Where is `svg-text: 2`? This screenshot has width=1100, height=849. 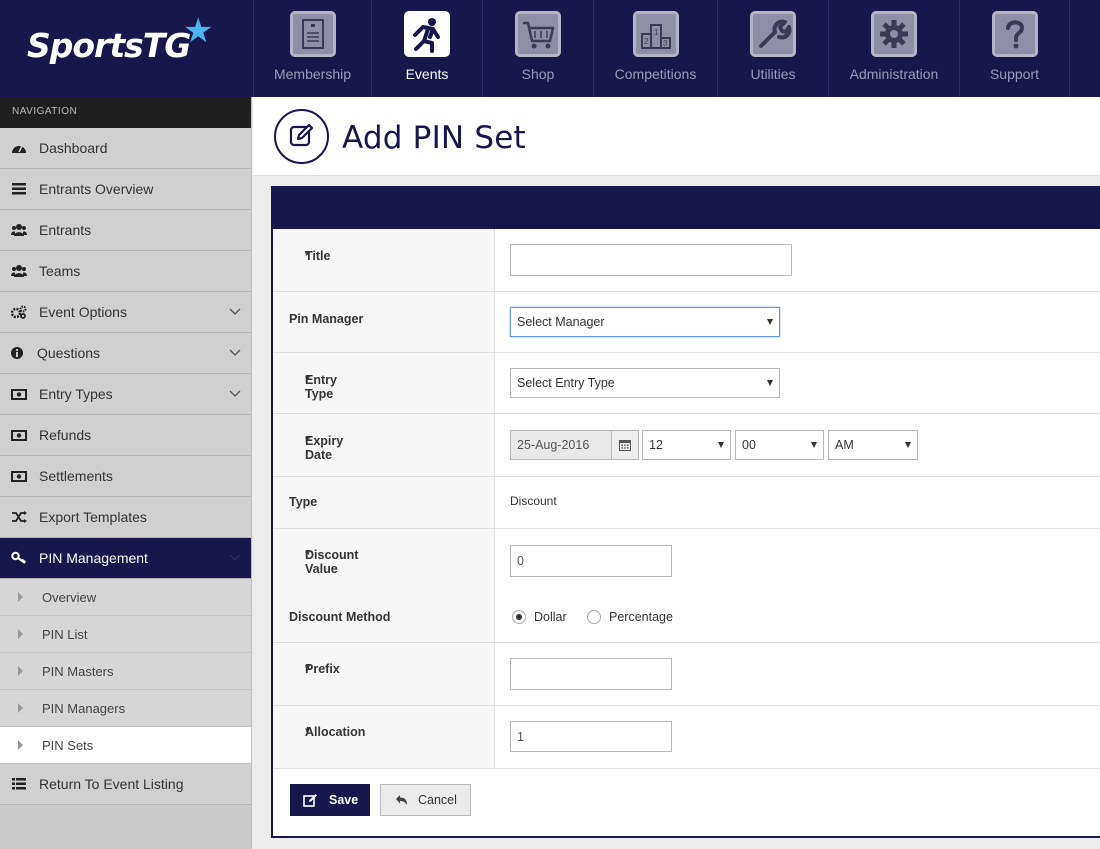 svg-text: 2 is located at coordinates (646, 41).